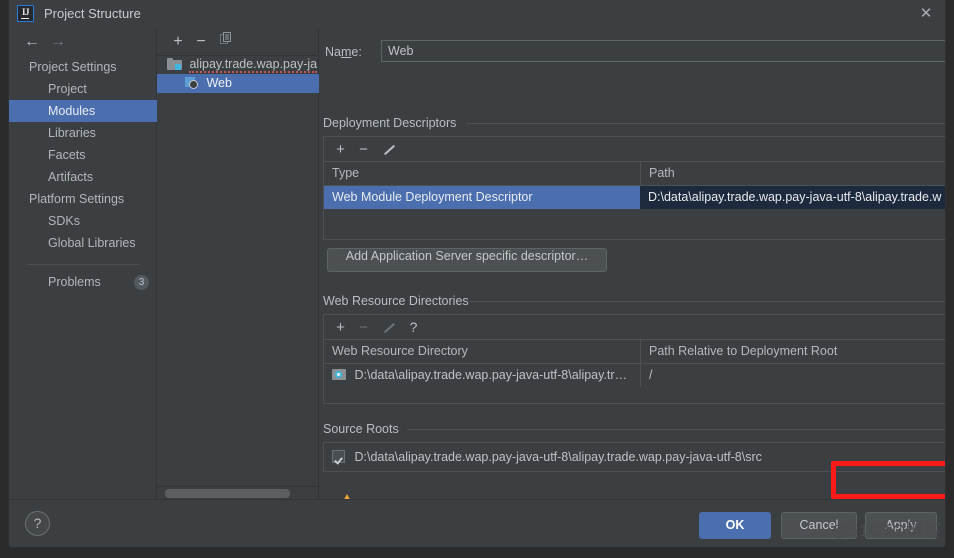 This screenshot has width=954, height=558. What do you see at coordinates (634, 301) in the screenshot?
I see `web-resource-directories-header: Web Resource Directories` at bounding box center [634, 301].